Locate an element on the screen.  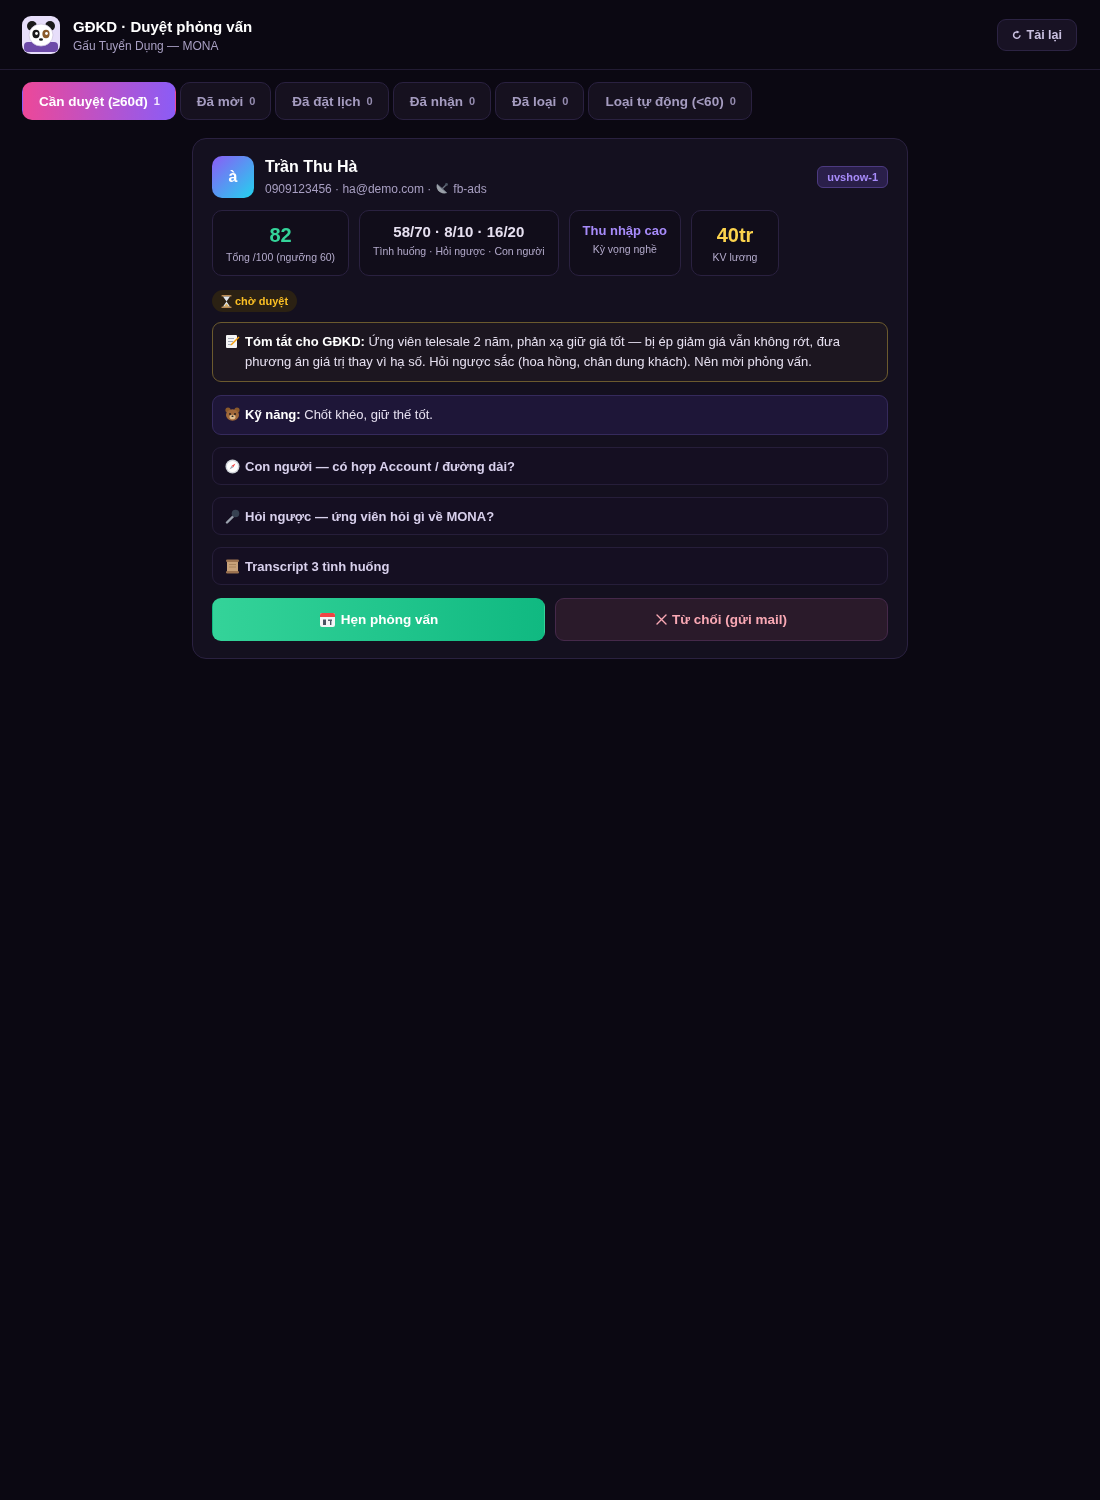
stat-label: Kỳ vọng nghề is located at coordinates (624, 249).